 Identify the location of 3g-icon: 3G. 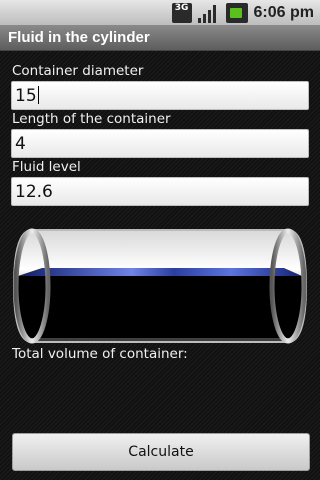
(181, 12).